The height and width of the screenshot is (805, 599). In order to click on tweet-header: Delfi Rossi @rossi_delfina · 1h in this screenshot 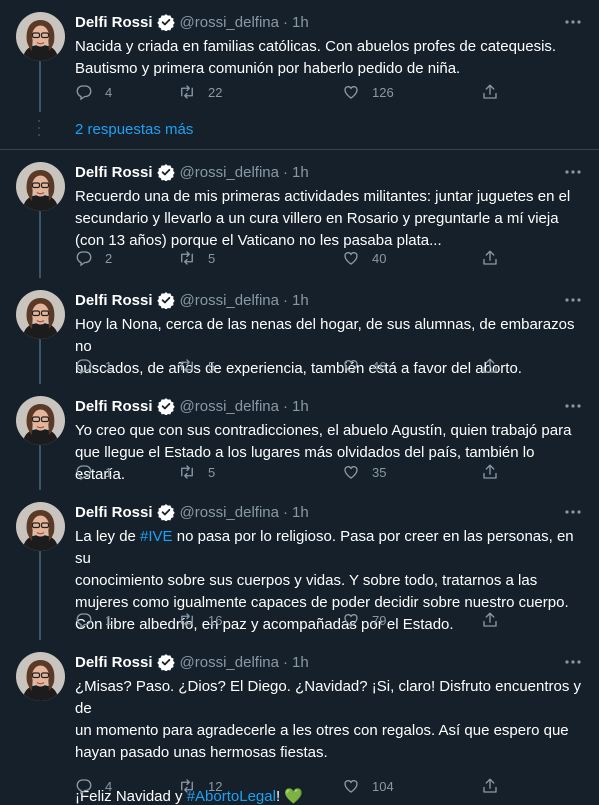, I will do `click(329, 22)`.